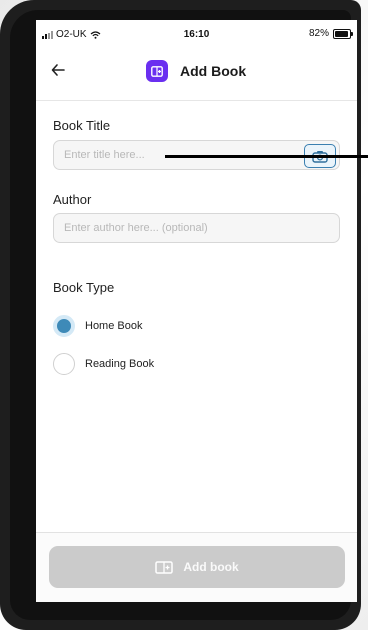 The height and width of the screenshot is (630, 368). I want to click on radio-home-book: Home Book, so click(97, 326).